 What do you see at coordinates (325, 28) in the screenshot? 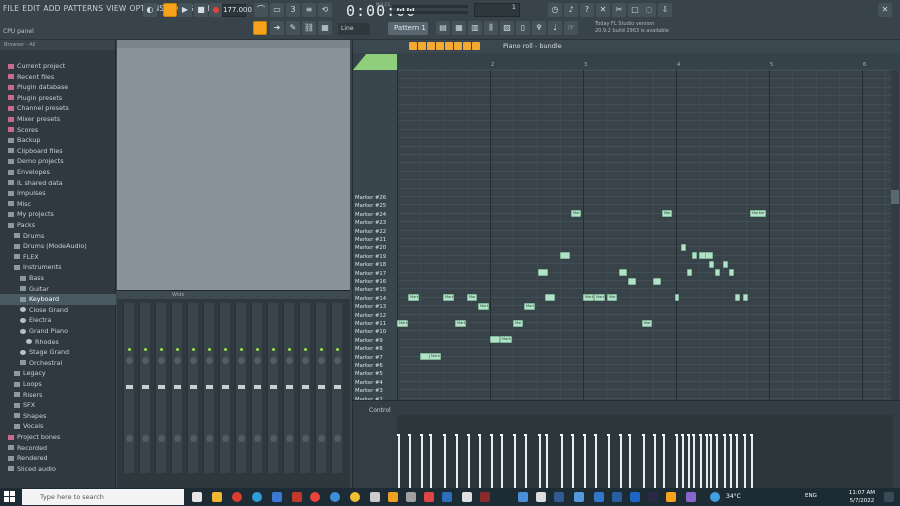
I see `plugin-icon: ▦` at bounding box center [325, 28].